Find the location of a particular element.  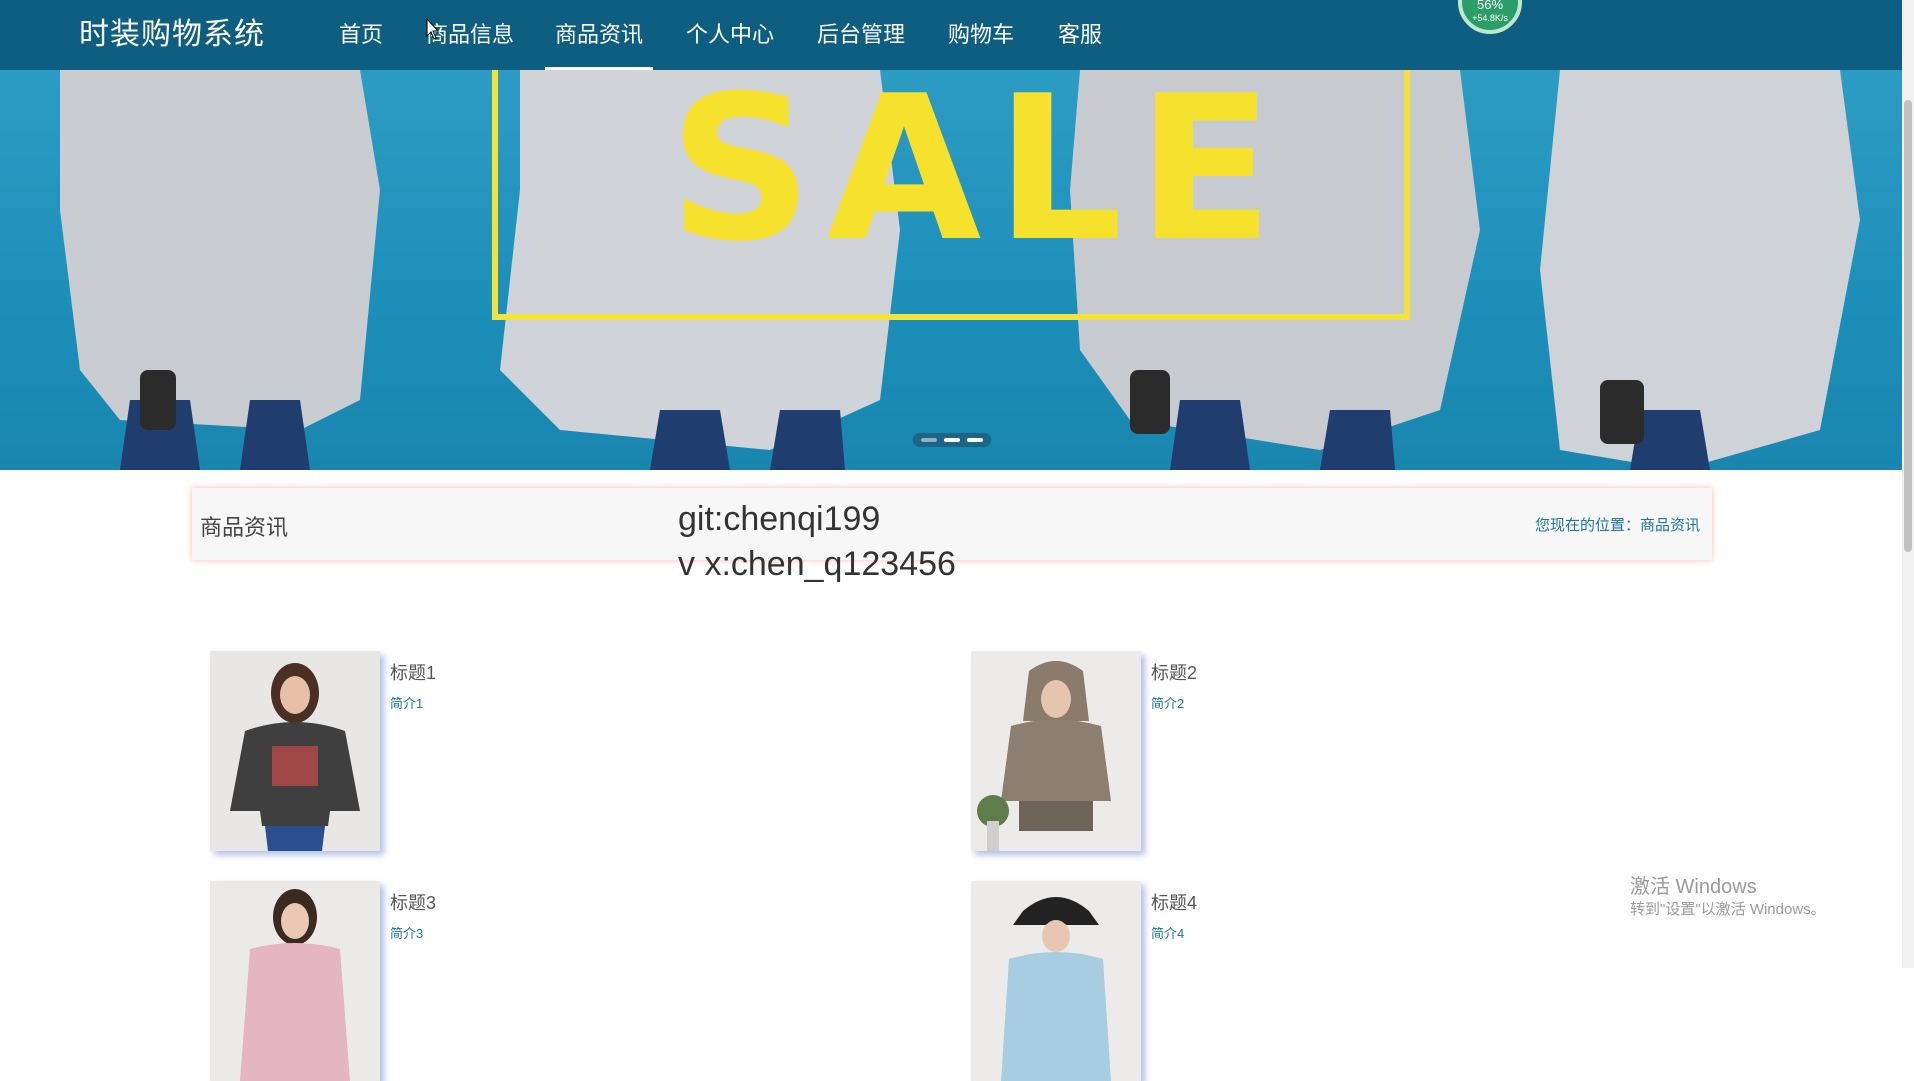

nav-product-news: 商品资讯 is located at coordinates (599, 43).